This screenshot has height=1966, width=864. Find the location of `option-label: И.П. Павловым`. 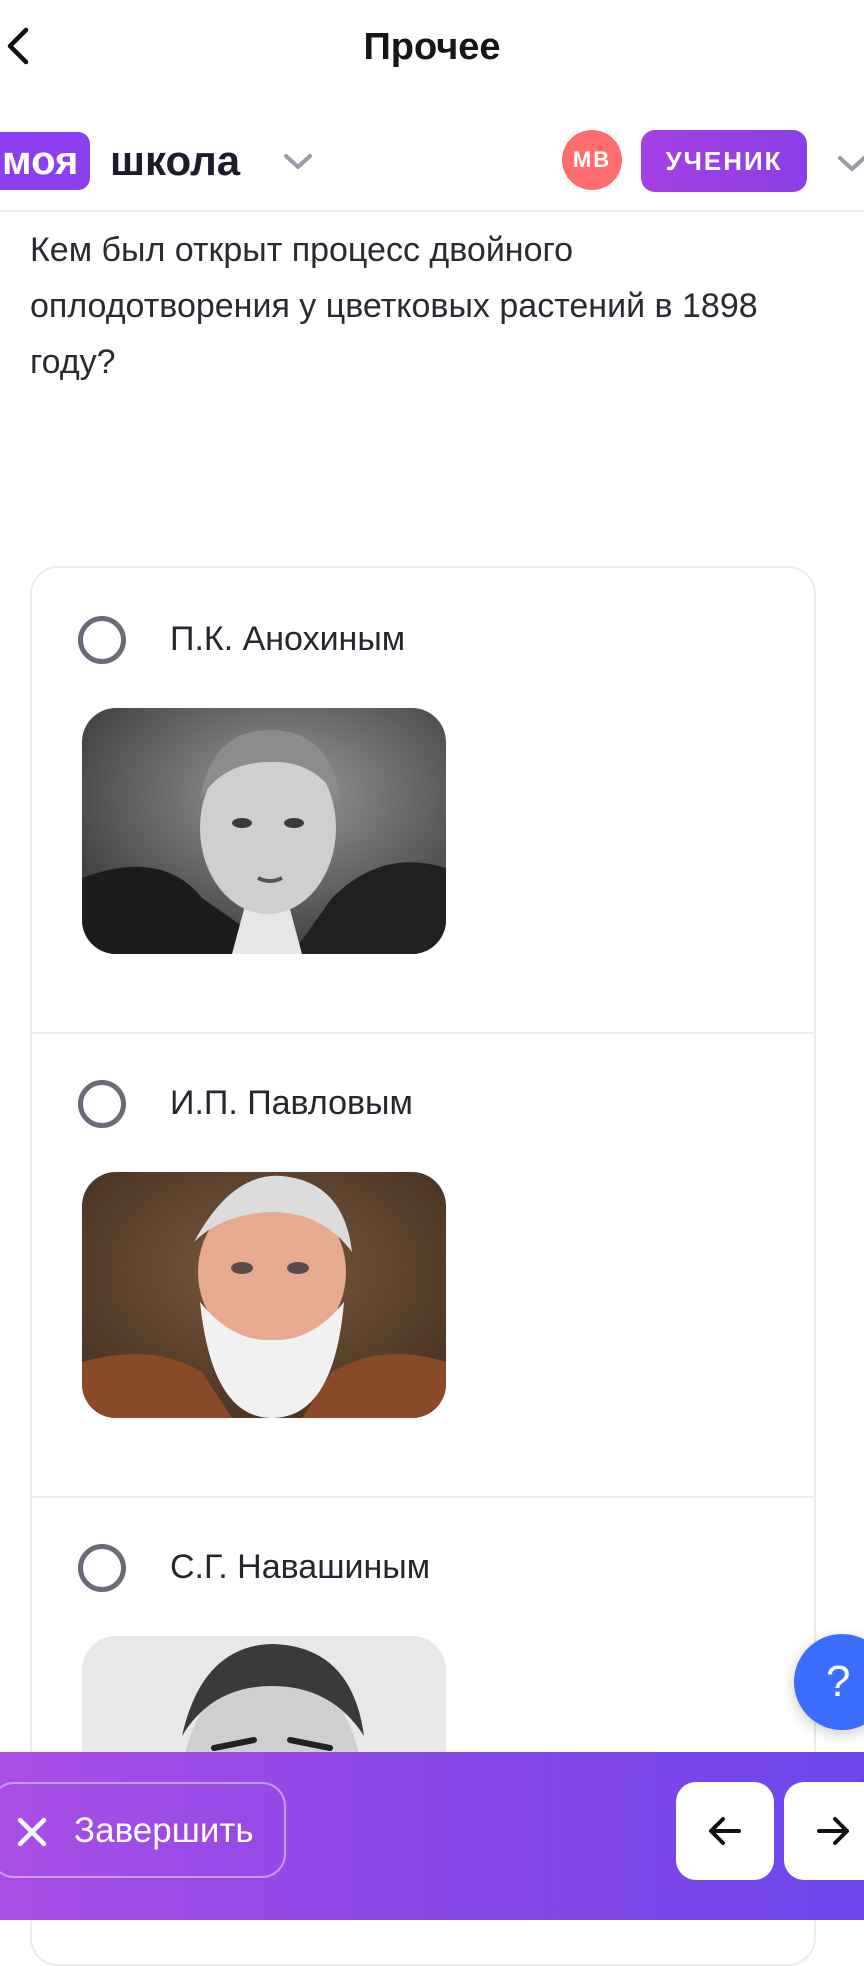

option-label: И.П. Павловым is located at coordinates (291, 1103).